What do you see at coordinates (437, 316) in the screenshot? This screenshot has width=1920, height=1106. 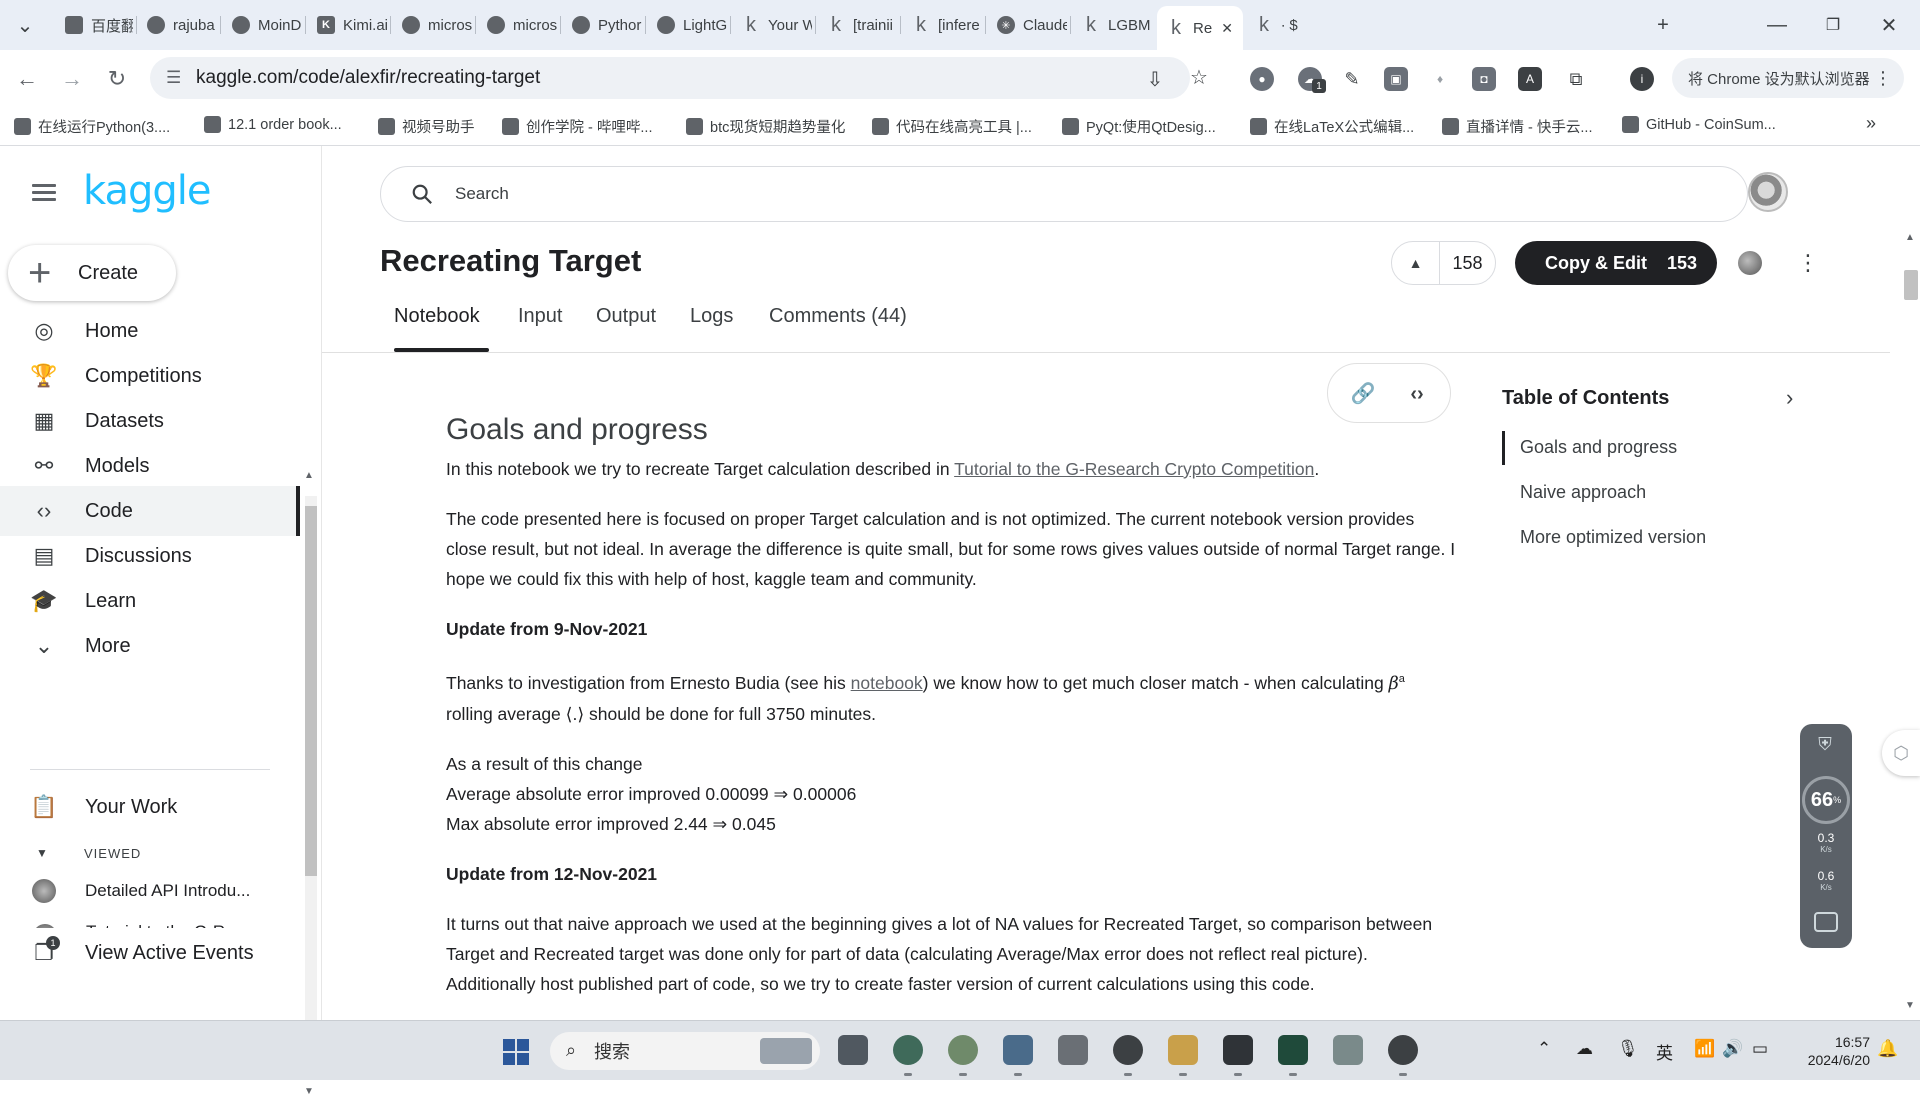 I see `tab-notebook: Notebook` at bounding box center [437, 316].